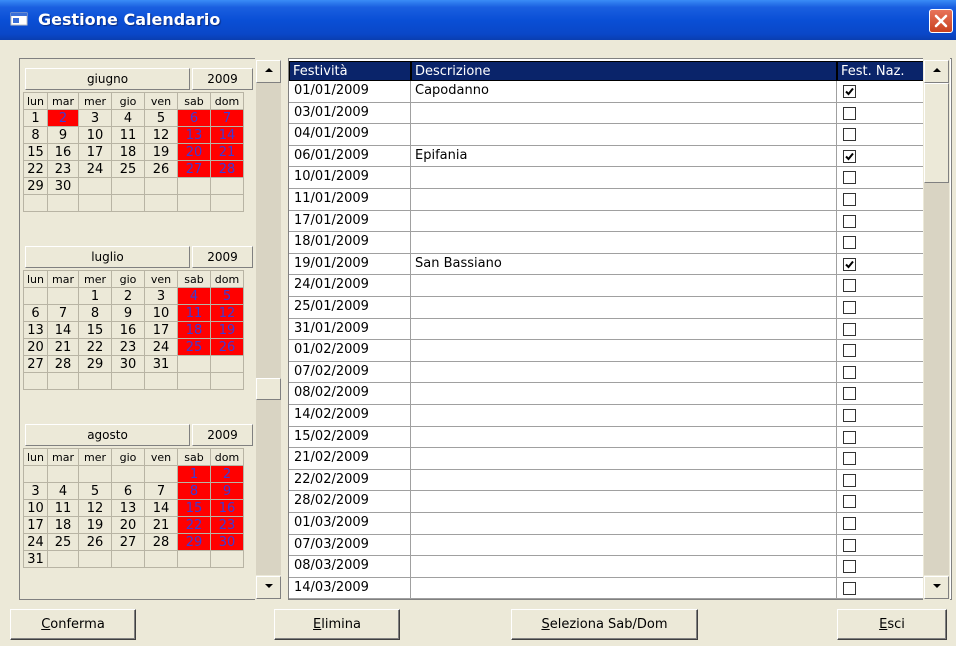  Describe the element at coordinates (936, 329) in the screenshot. I see `grid-scrollbar` at that location.